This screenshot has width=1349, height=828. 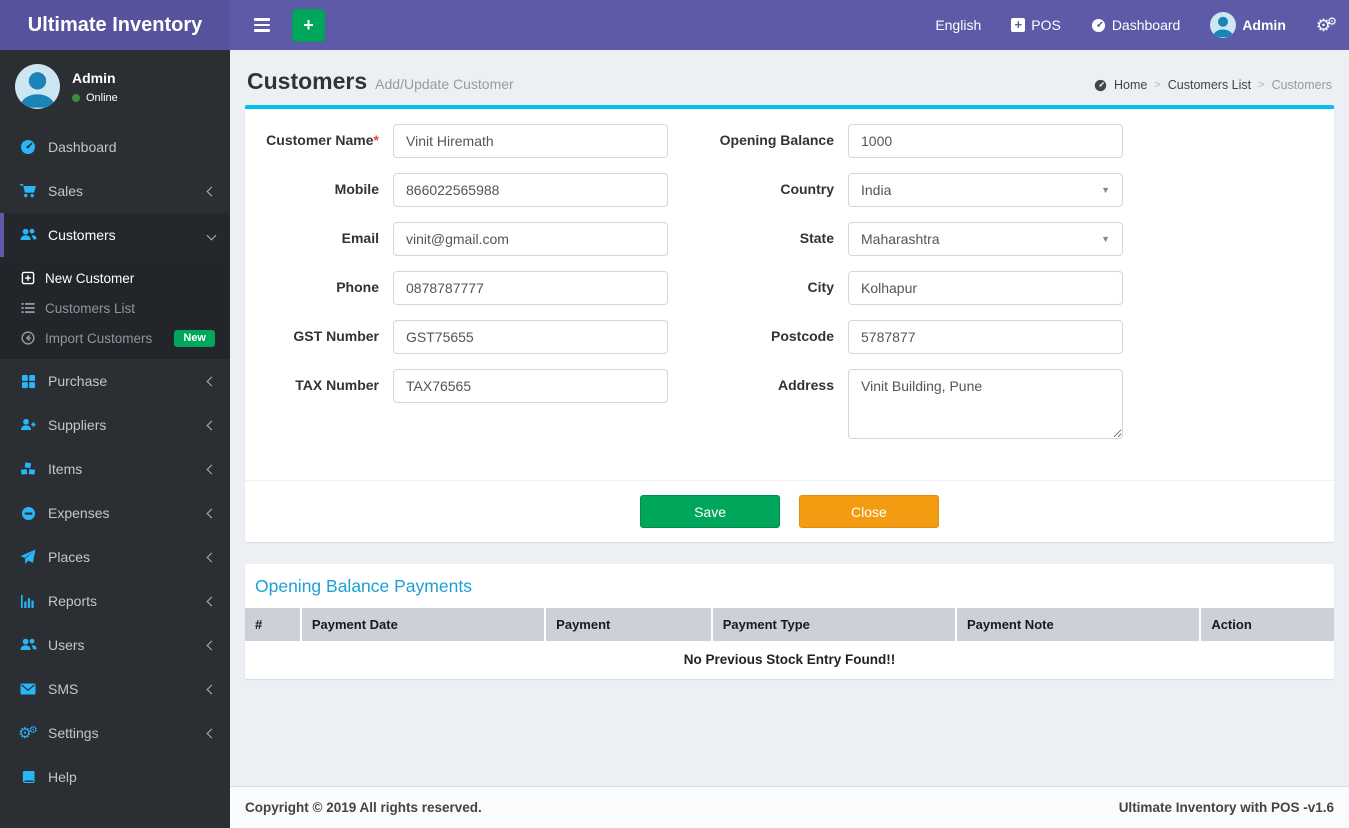 I want to click on submenu-item-new-customer: New Customer, so click(x=115, y=278).